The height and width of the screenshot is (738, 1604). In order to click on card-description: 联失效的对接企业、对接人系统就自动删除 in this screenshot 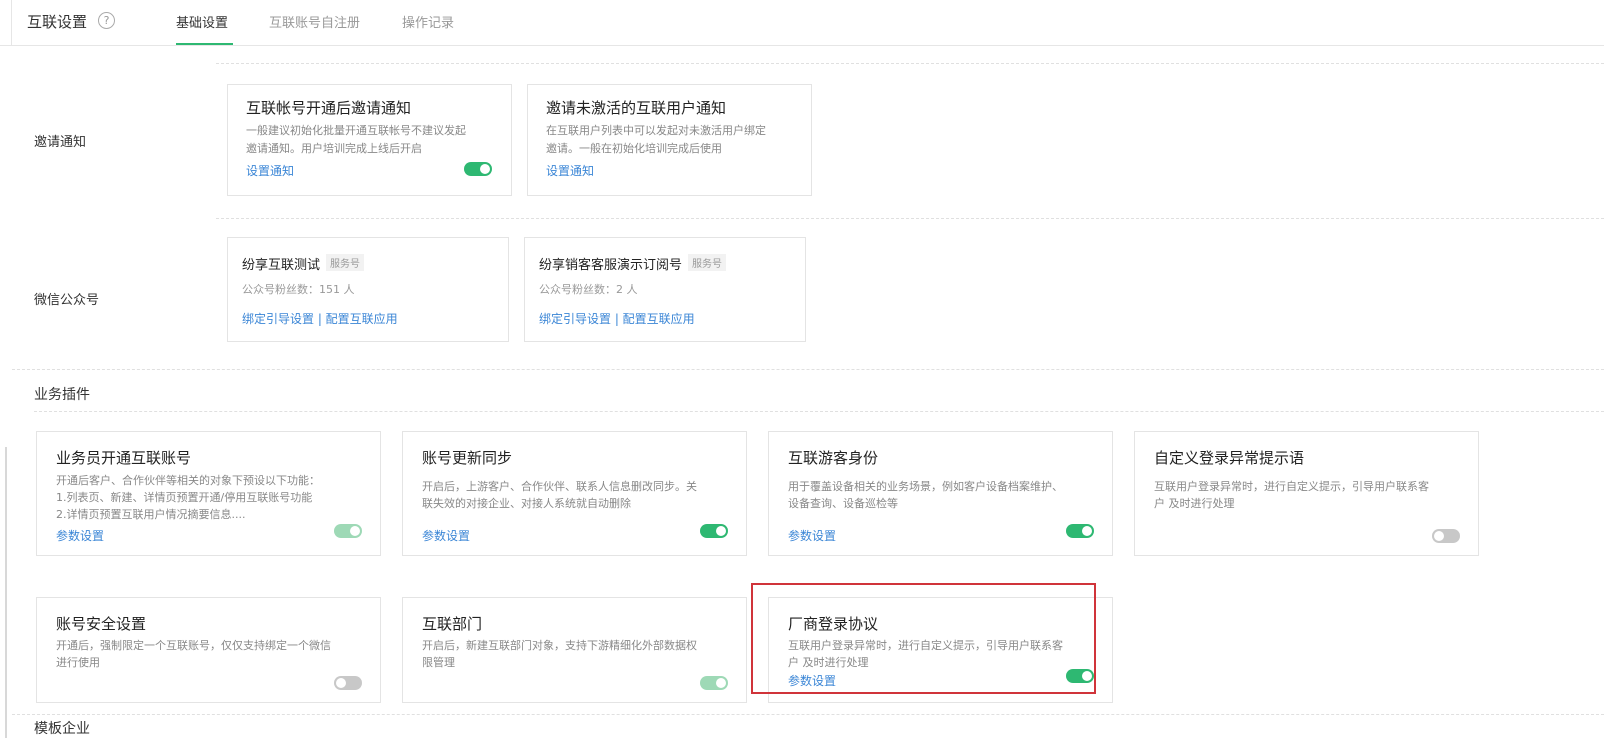, I will do `click(526, 503)`.